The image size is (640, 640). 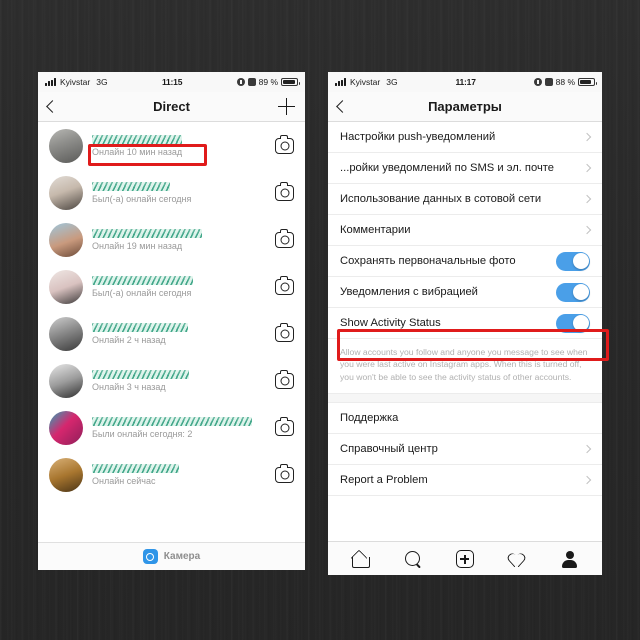 I want to click on settings-row-label: Поддержка, so click(x=369, y=418).